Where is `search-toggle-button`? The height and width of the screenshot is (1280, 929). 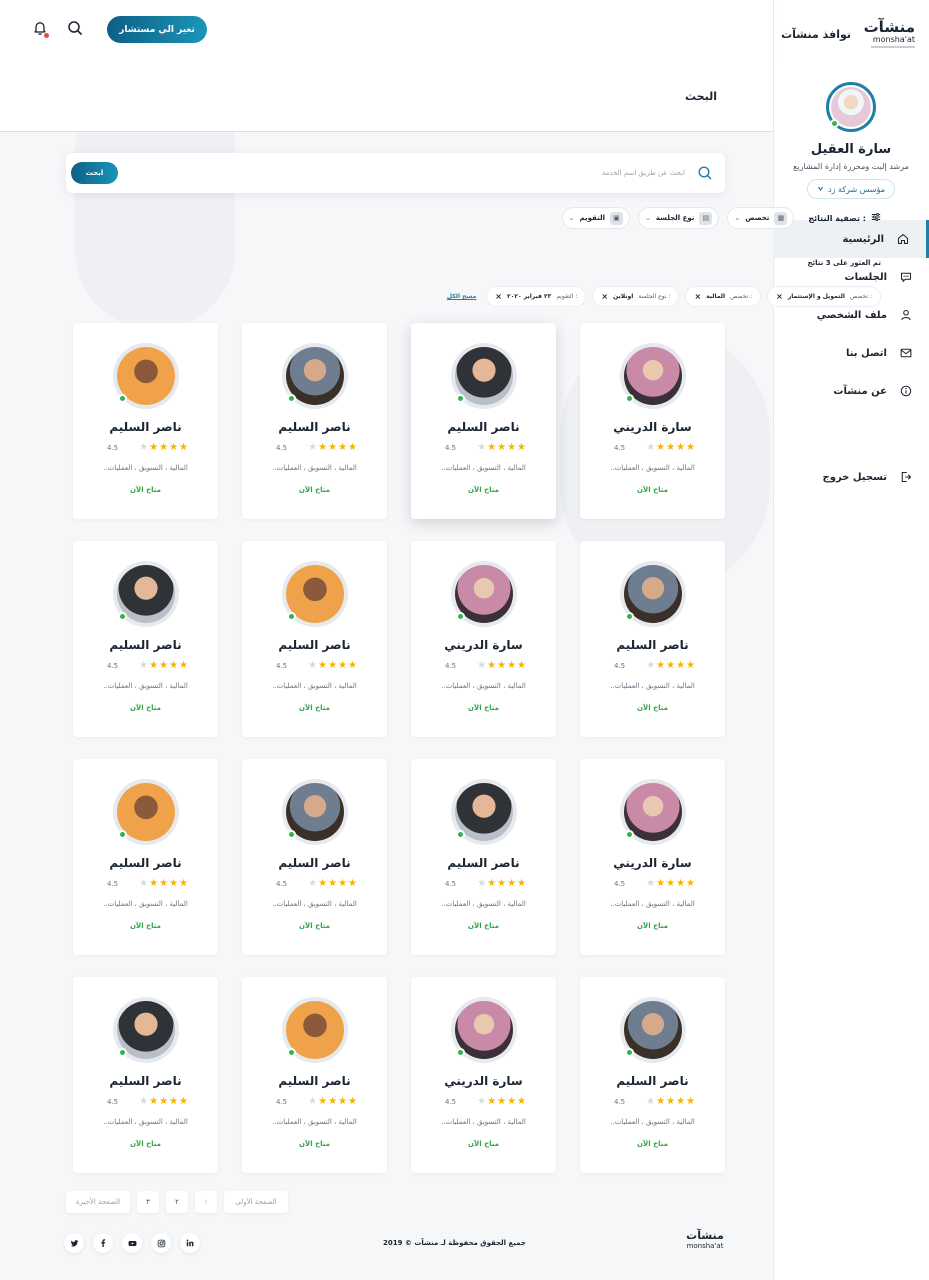 search-toggle-button is located at coordinates (75, 30).